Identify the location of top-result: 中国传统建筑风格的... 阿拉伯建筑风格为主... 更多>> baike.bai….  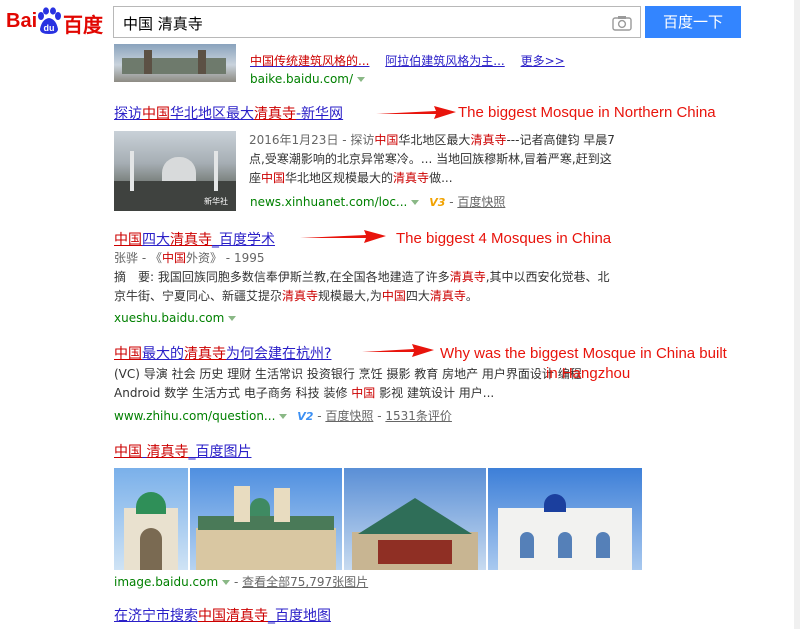
(434, 68).